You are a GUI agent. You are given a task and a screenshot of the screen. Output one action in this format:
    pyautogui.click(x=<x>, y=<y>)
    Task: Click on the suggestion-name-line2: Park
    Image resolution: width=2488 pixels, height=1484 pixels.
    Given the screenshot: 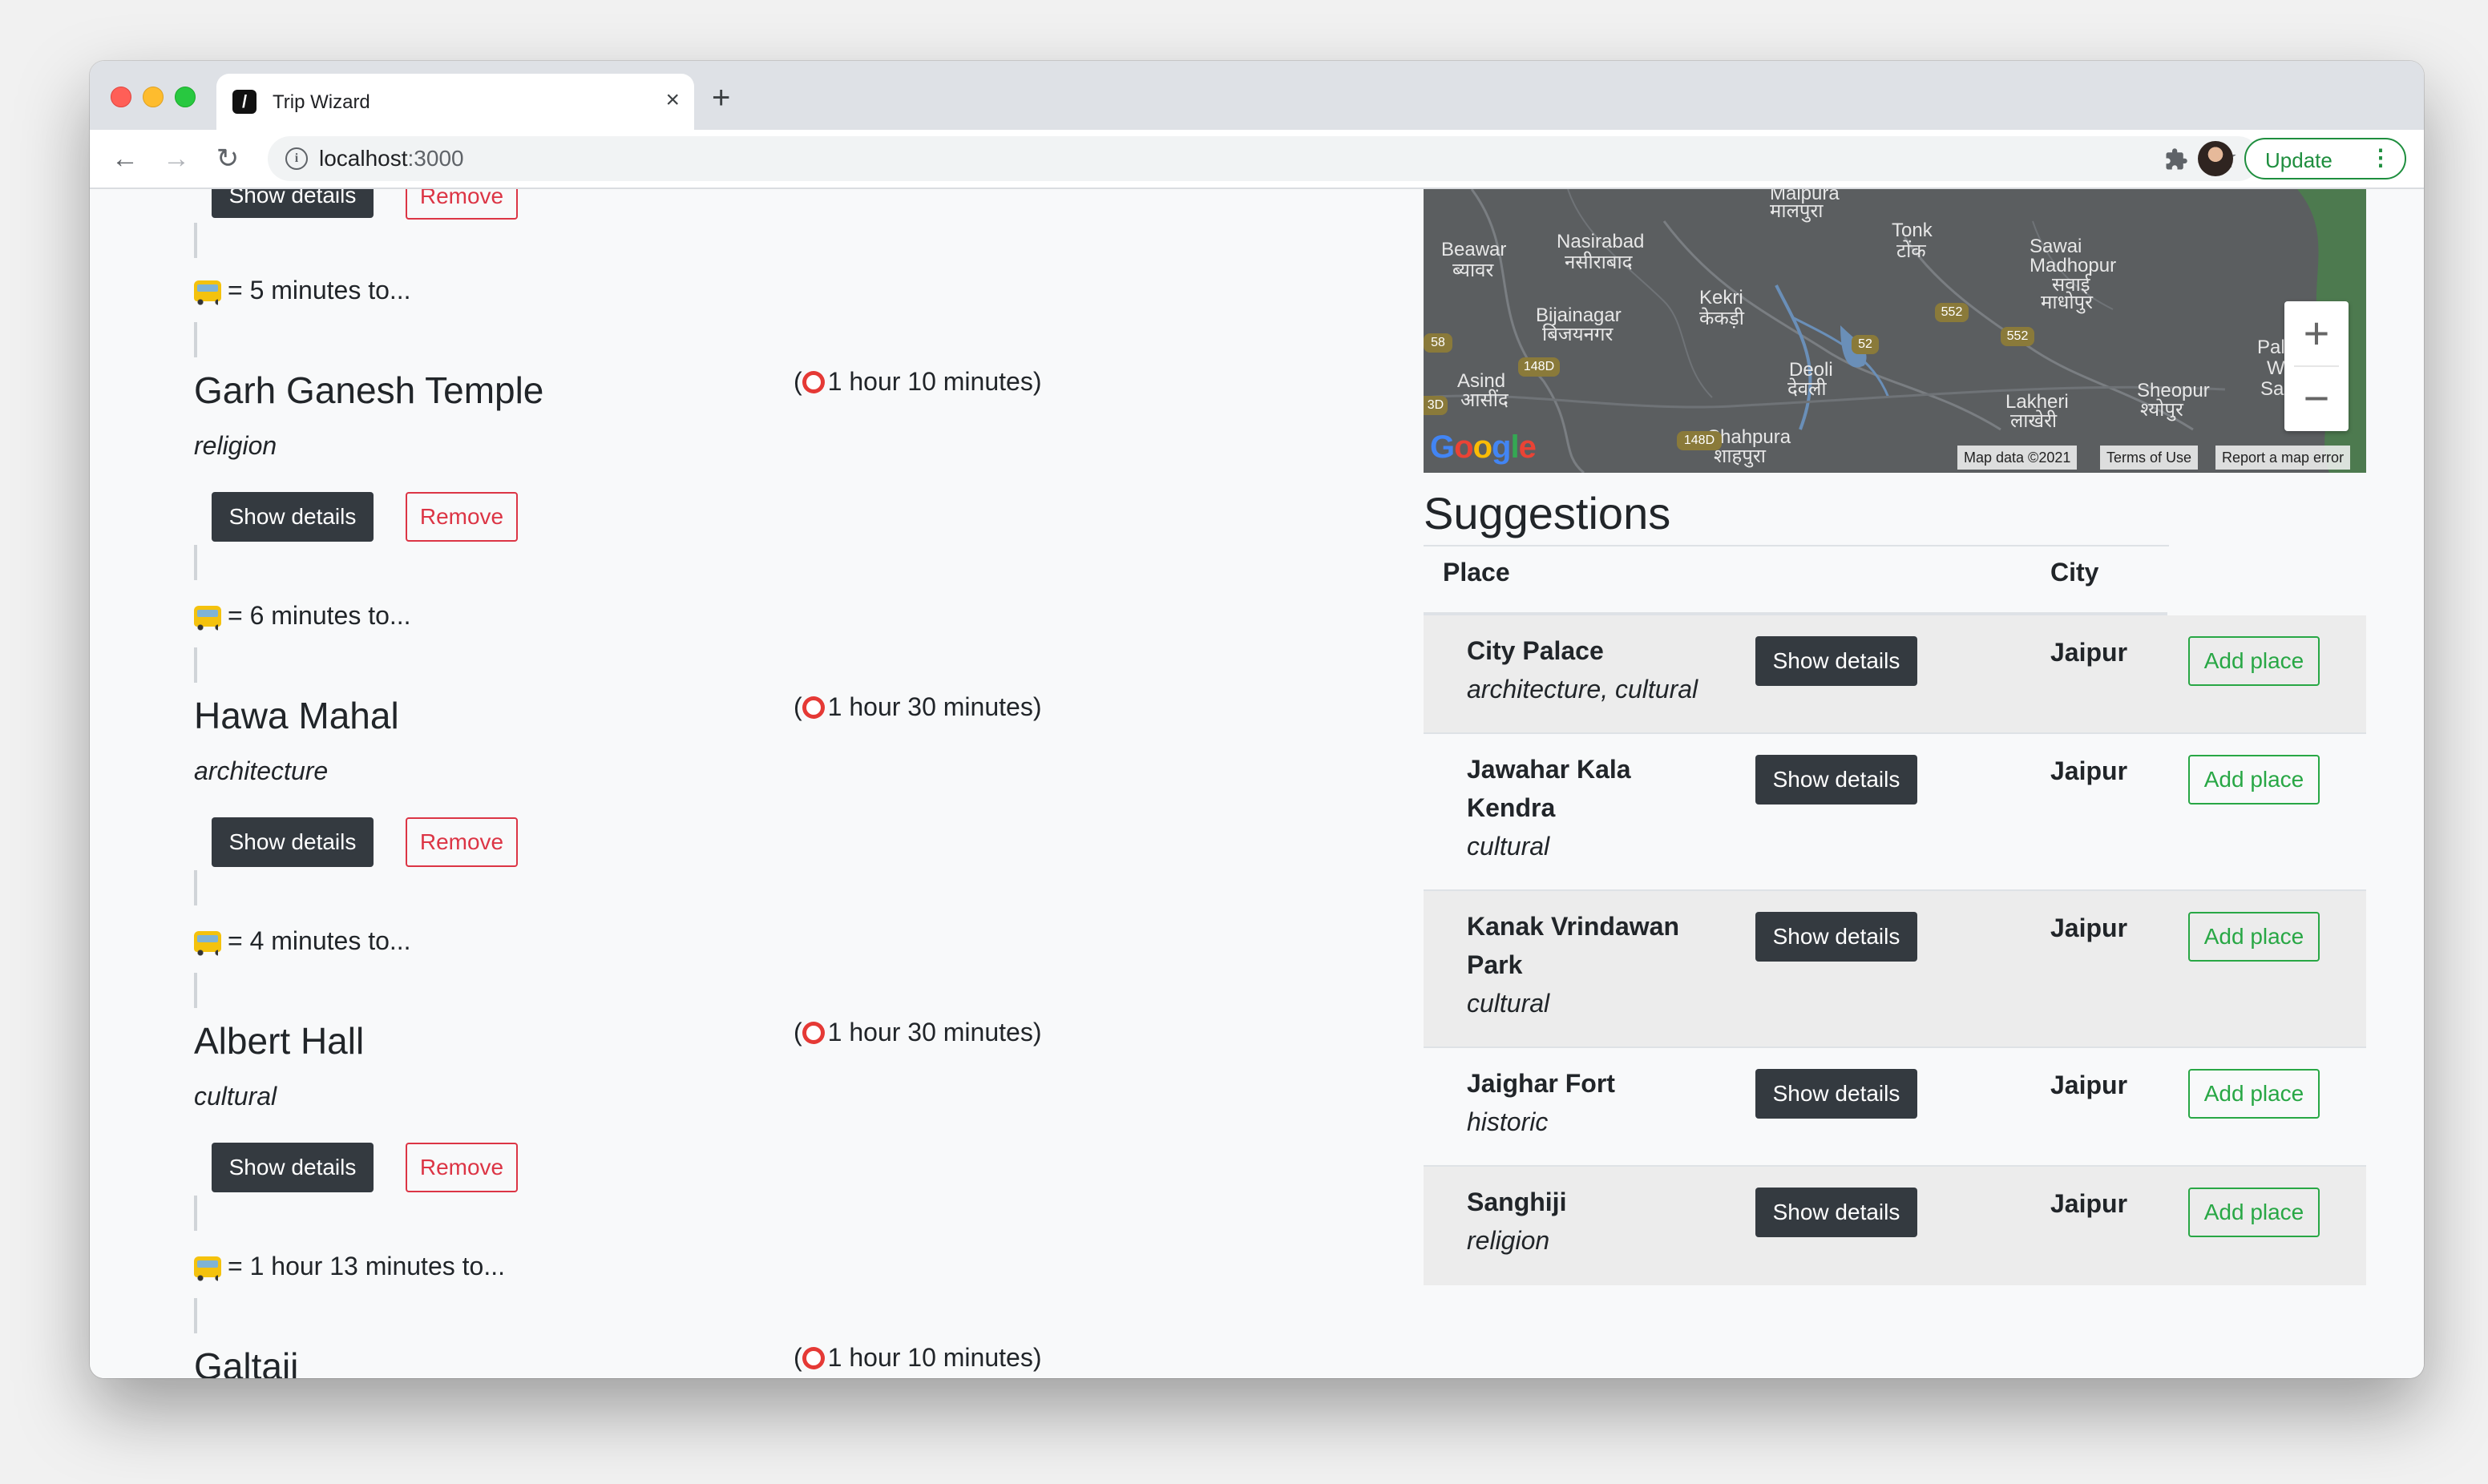 What is the action you would take?
    pyautogui.click(x=1495, y=965)
    